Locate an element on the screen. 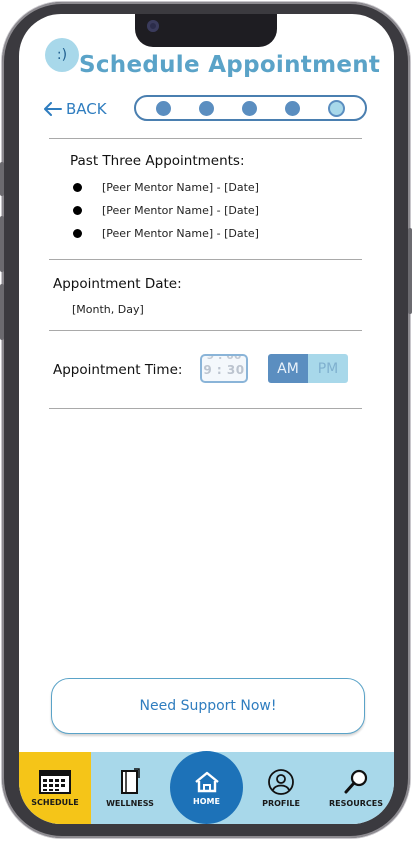 This screenshot has width=414, height=841. time-picker: 9 : 00 9 : 30 is located at coordinates (224, 368).